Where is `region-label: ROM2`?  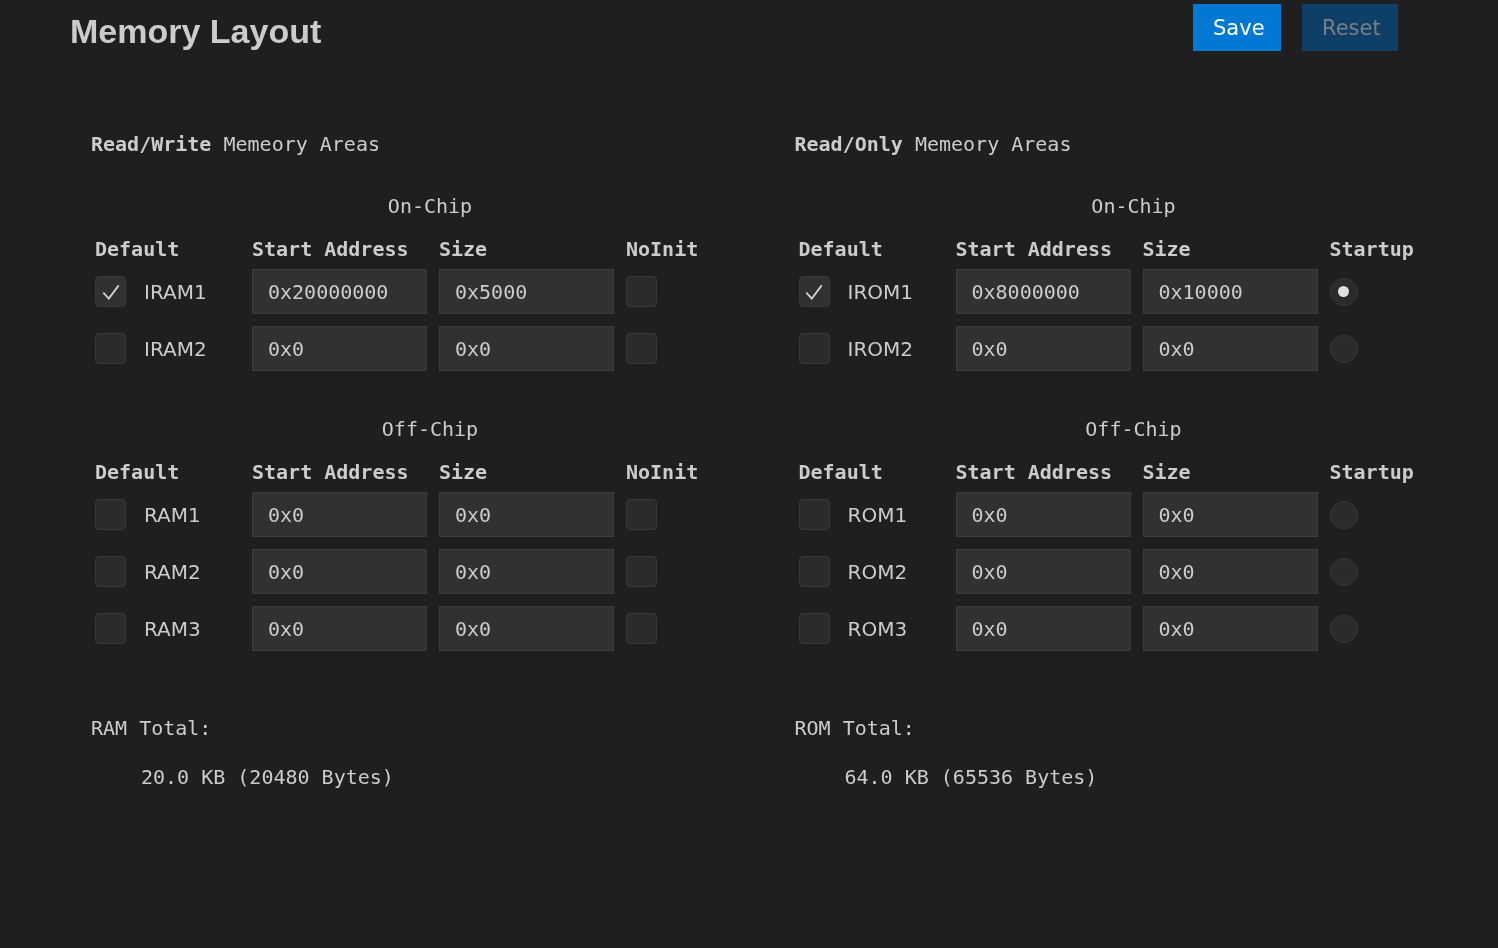 region-label: ROM2 is located at coordinates (877, 571).